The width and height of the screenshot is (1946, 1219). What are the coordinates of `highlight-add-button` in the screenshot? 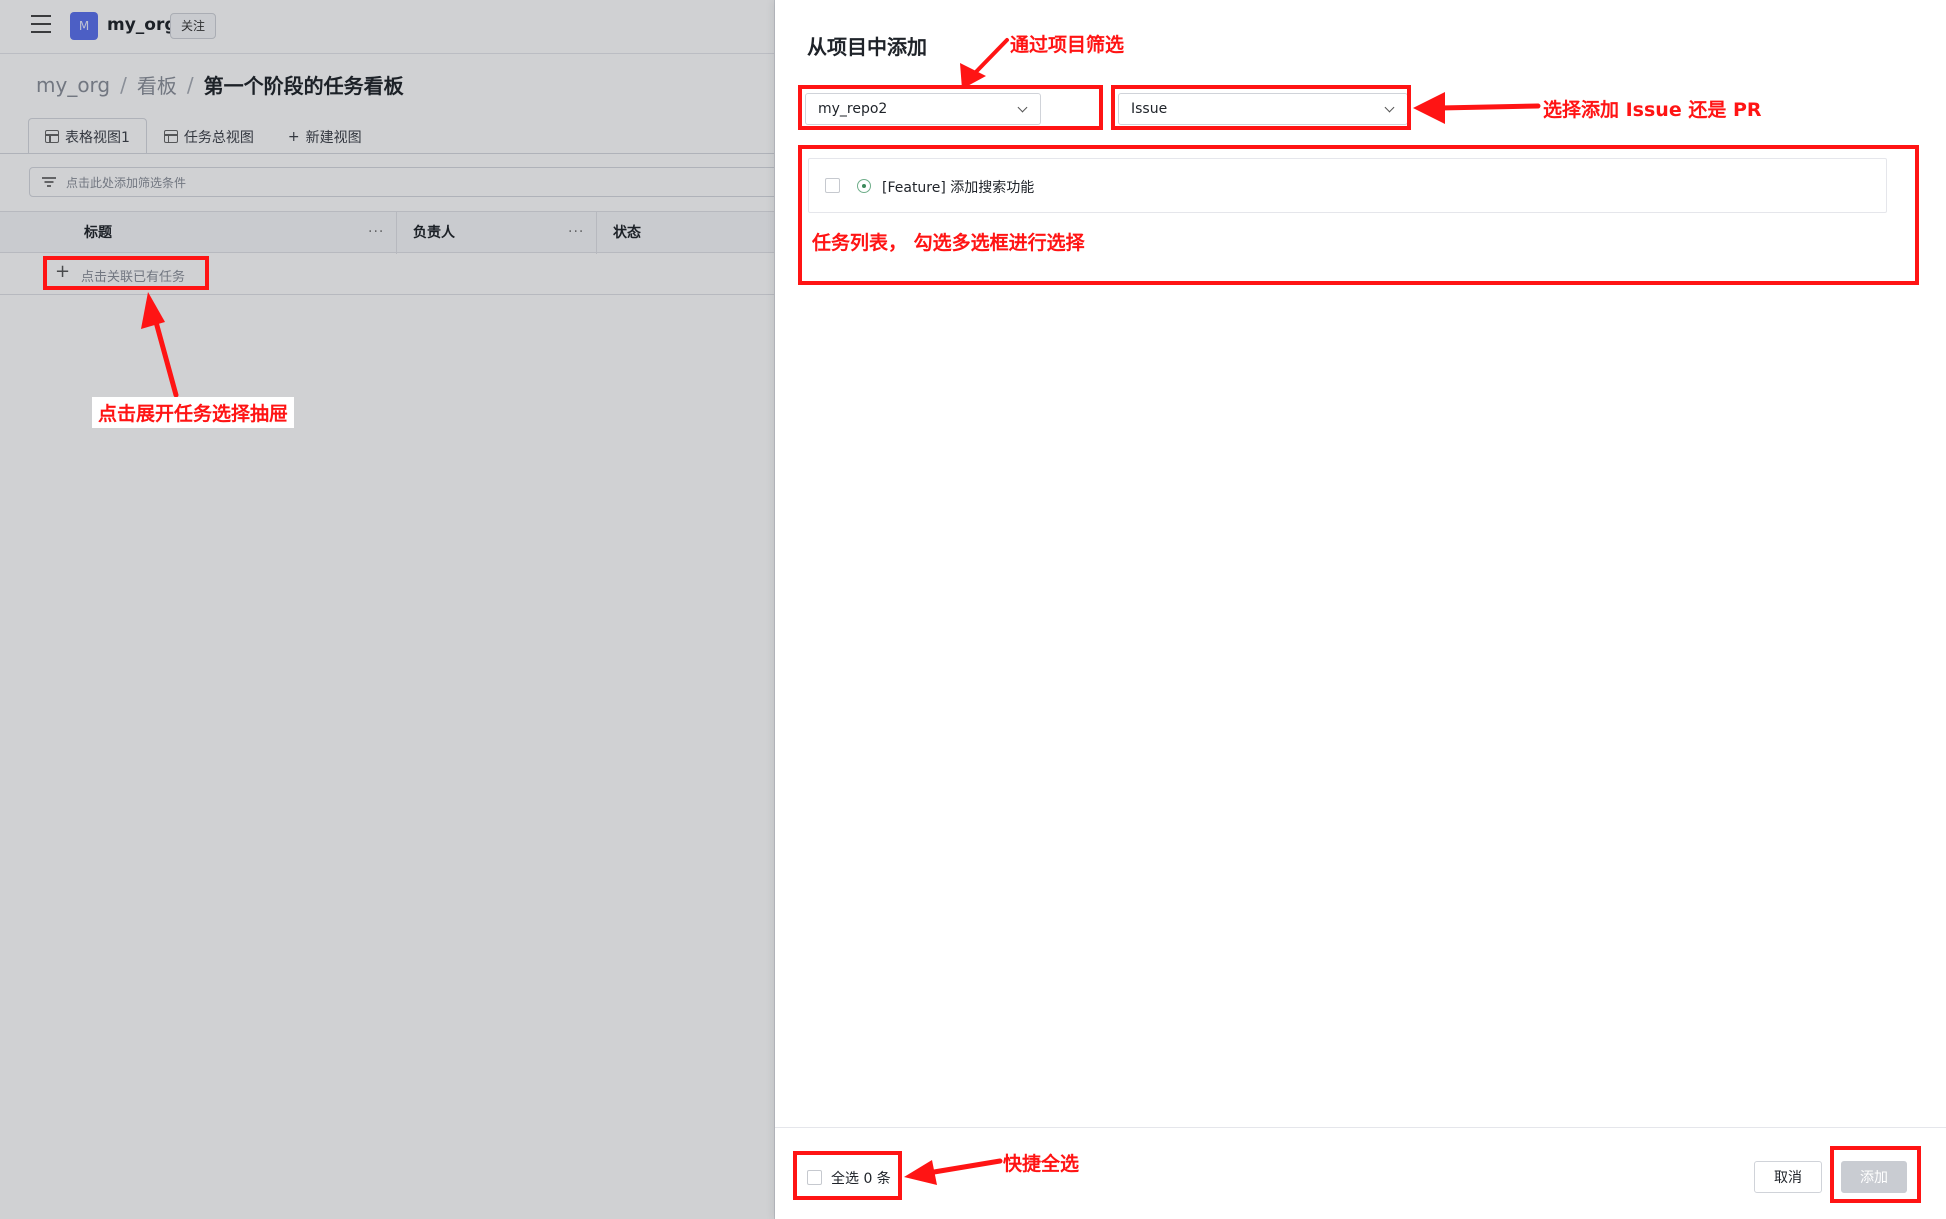 It's located at (1875, 1174).